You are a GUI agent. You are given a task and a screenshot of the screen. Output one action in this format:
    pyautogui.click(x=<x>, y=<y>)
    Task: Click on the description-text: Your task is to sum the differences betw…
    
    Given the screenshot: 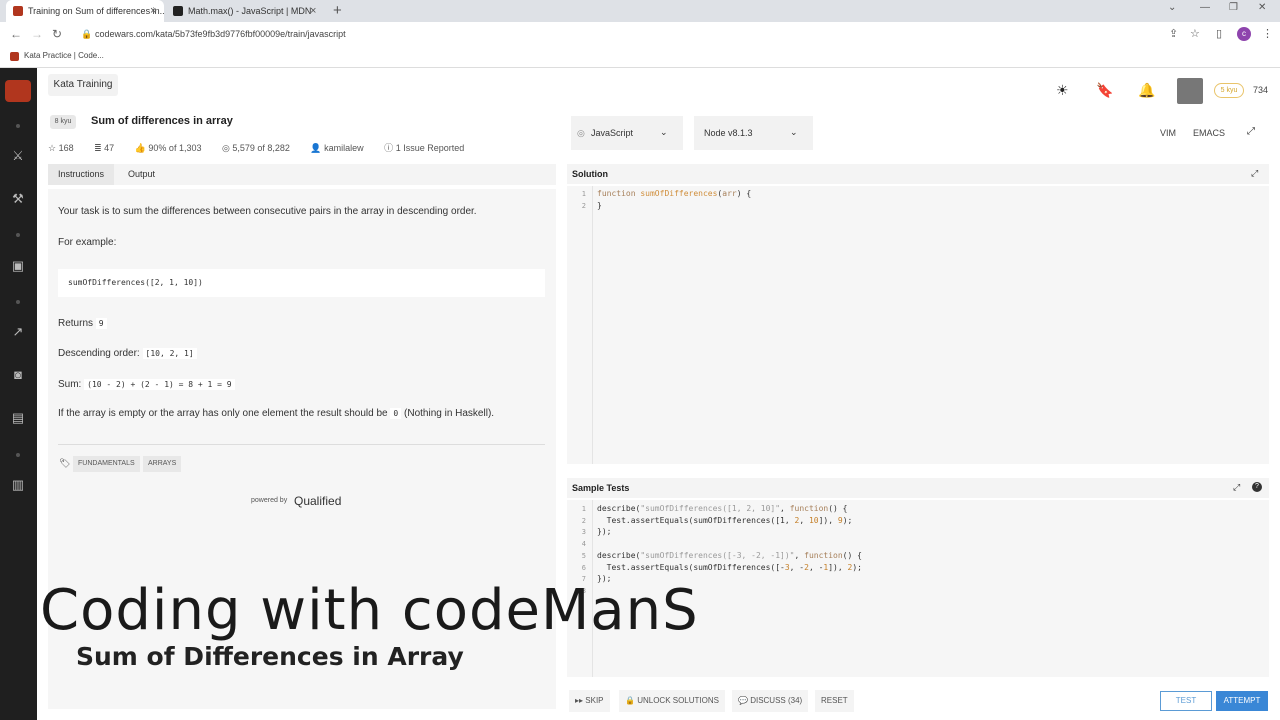 What is the action you would take?
    pyautogui.click(x=267, y=211)
    